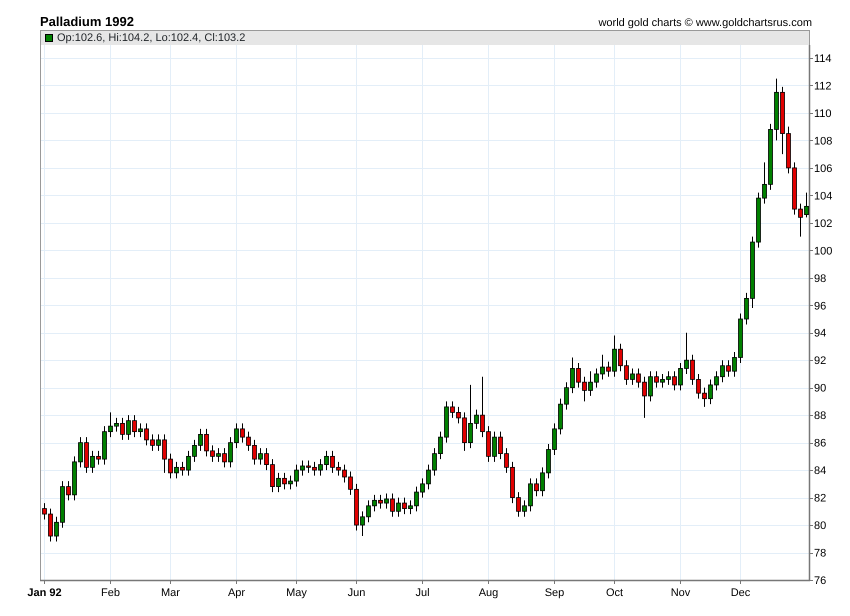 This screenshot has height=616, width=850. I want to click on axis-label: 100, so click(823, 251).